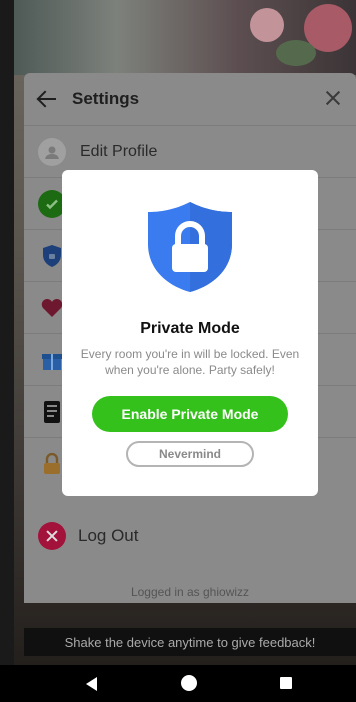 The image size is (356, 702). What do you see at coordinates (189, 683) in the screenshot?
I see `nav-home-icon` at bounding box center [189, 683].